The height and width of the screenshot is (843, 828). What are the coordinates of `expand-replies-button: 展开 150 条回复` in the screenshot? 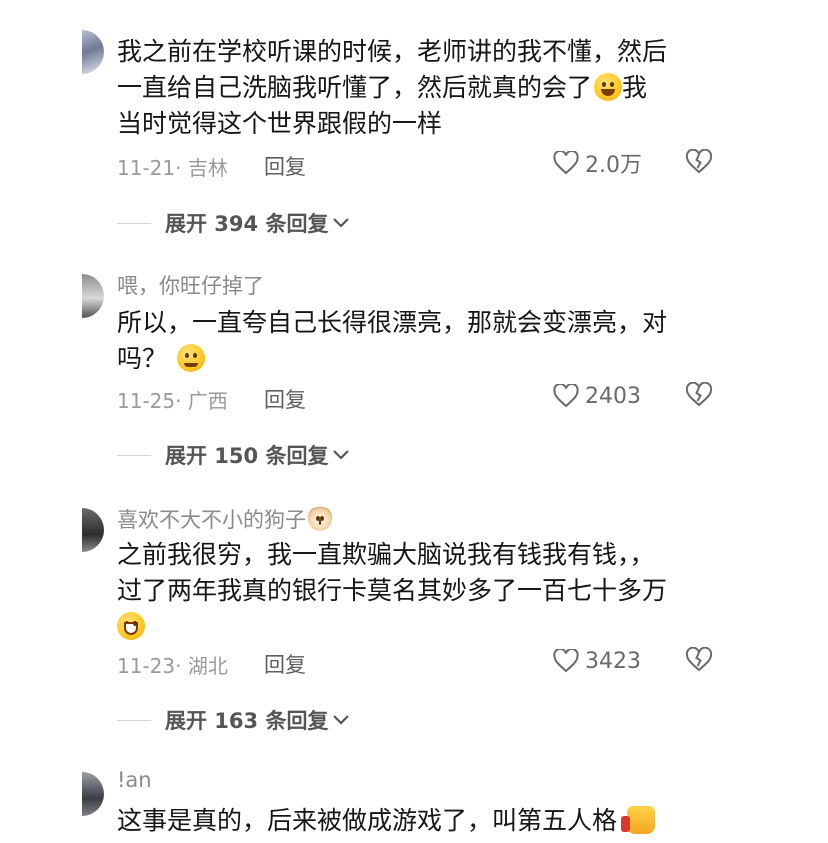 It's located at (233, 455).